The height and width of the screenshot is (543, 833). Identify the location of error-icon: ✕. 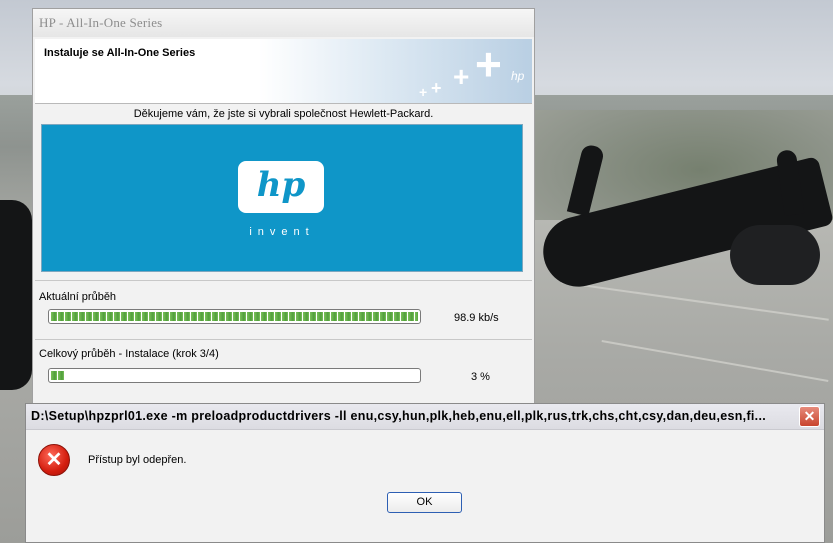
(54, 460).